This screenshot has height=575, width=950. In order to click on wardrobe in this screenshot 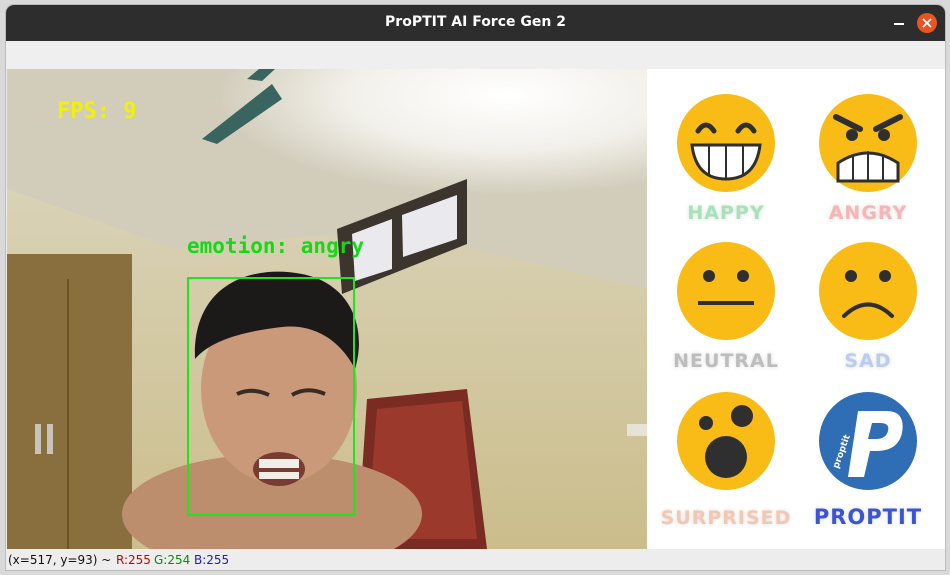, I will do `click(69, 401)`.